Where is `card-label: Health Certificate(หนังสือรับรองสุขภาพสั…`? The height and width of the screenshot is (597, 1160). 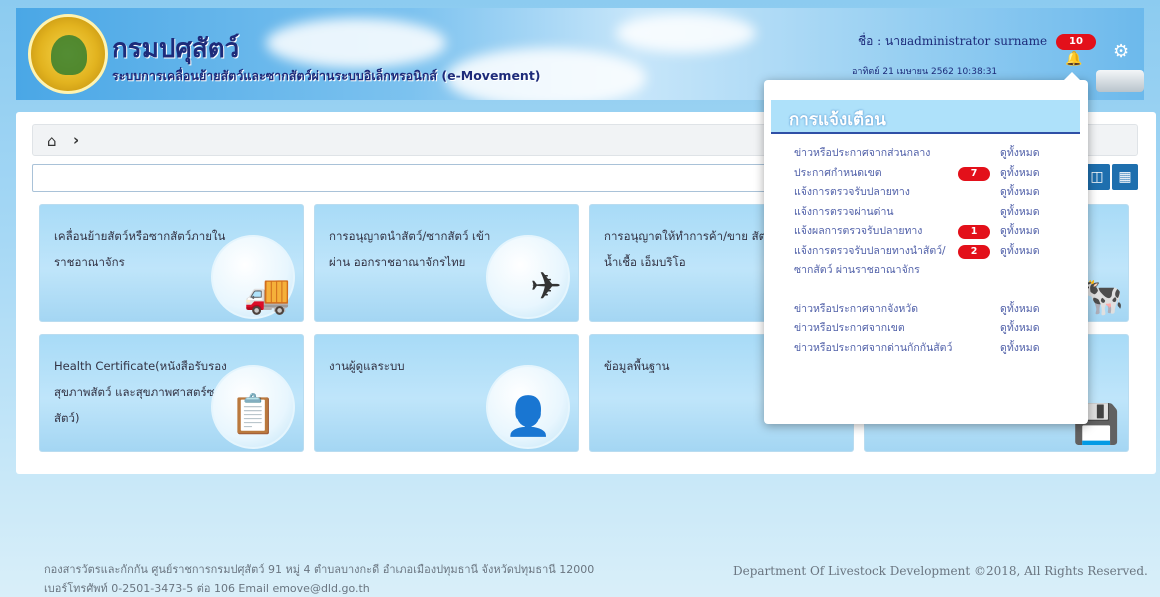 card-label: Health Certificate(หนังสือรับรองสุขภาพสั… is located at coordinates (141, 392).